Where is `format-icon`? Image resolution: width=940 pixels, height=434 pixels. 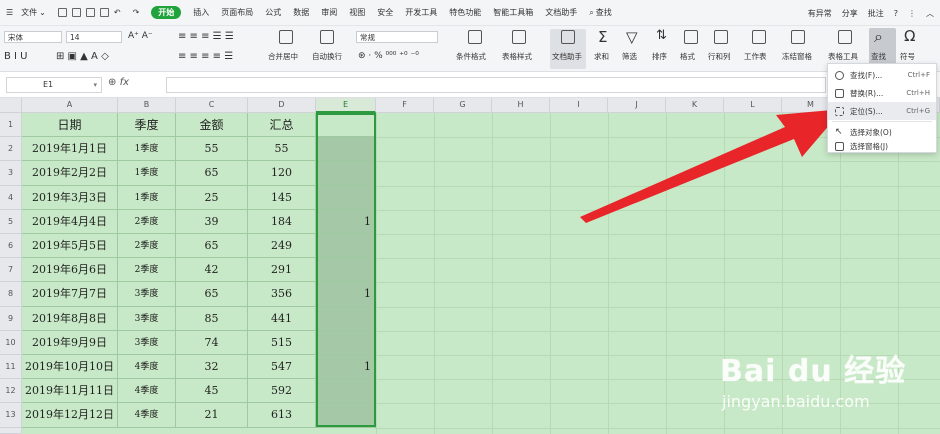 format-icon is located at coordinates (691, 37).